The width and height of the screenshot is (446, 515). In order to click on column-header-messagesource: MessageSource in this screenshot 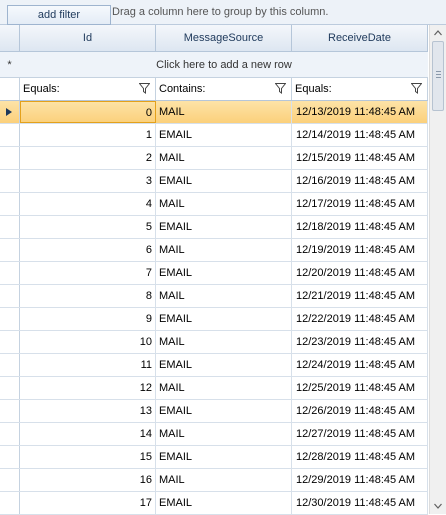, I will do `click(224, 38)`.